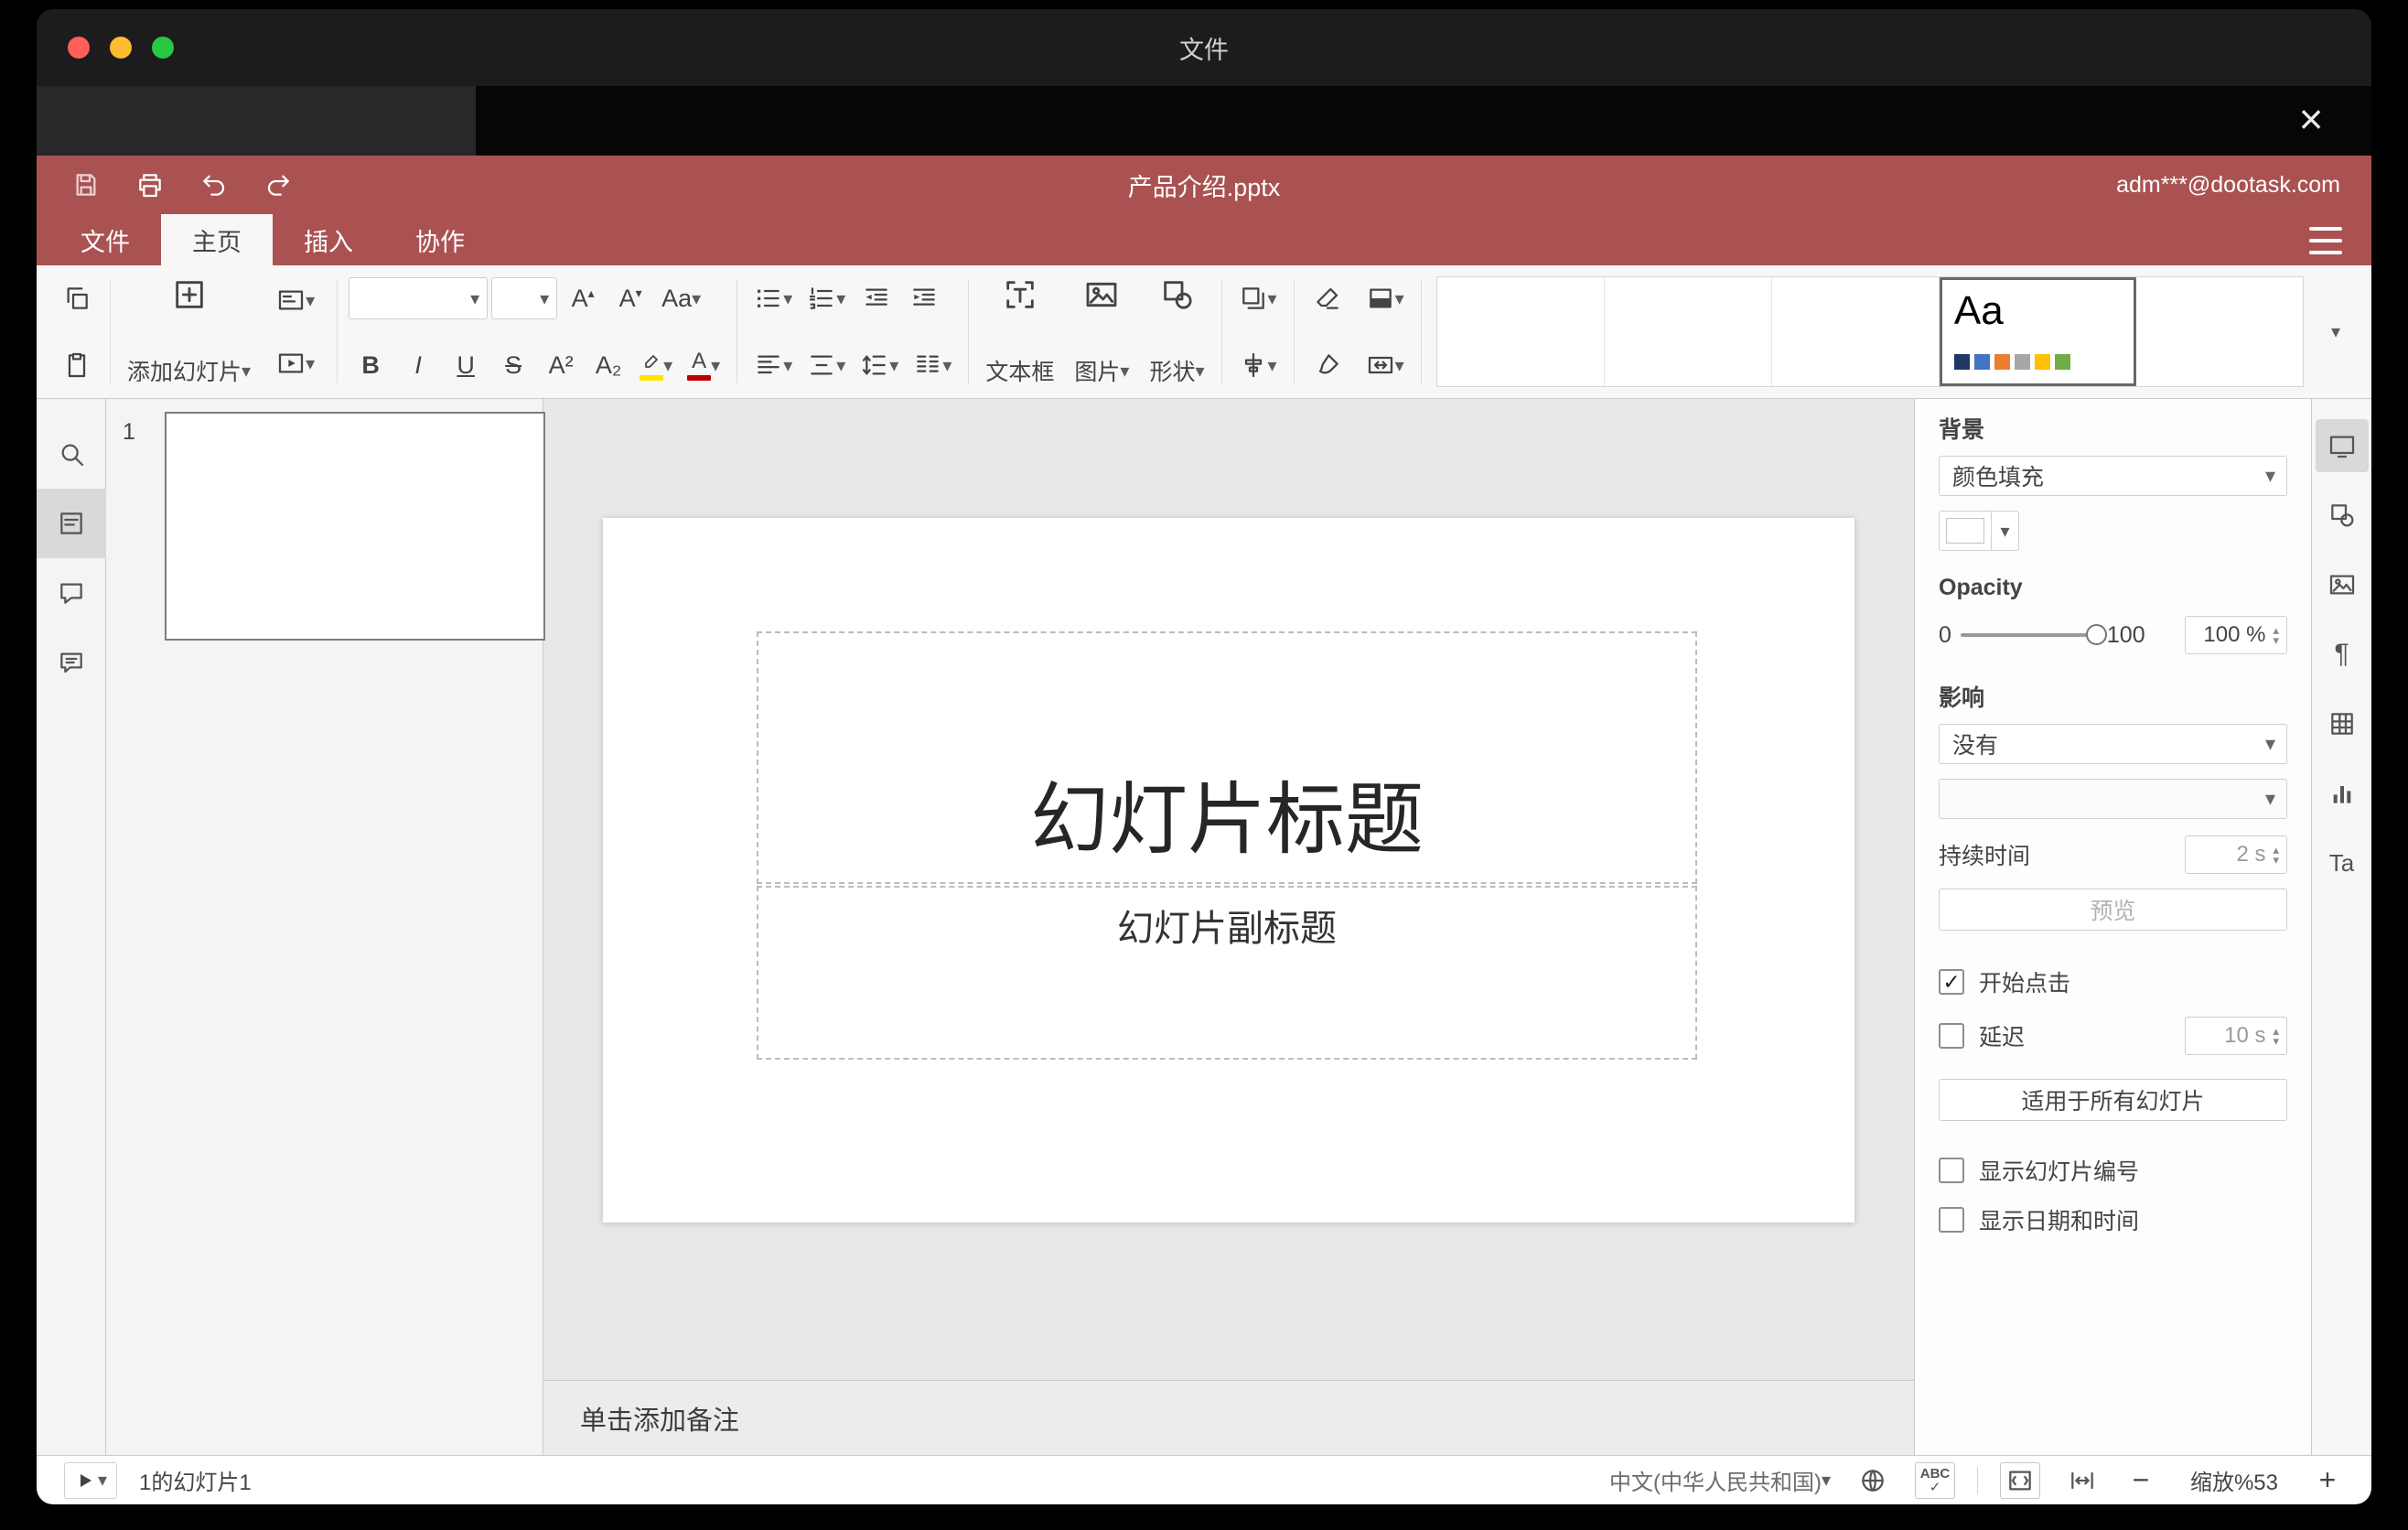  I want to click on fit-to-slide-button, so click(2020, 1480).